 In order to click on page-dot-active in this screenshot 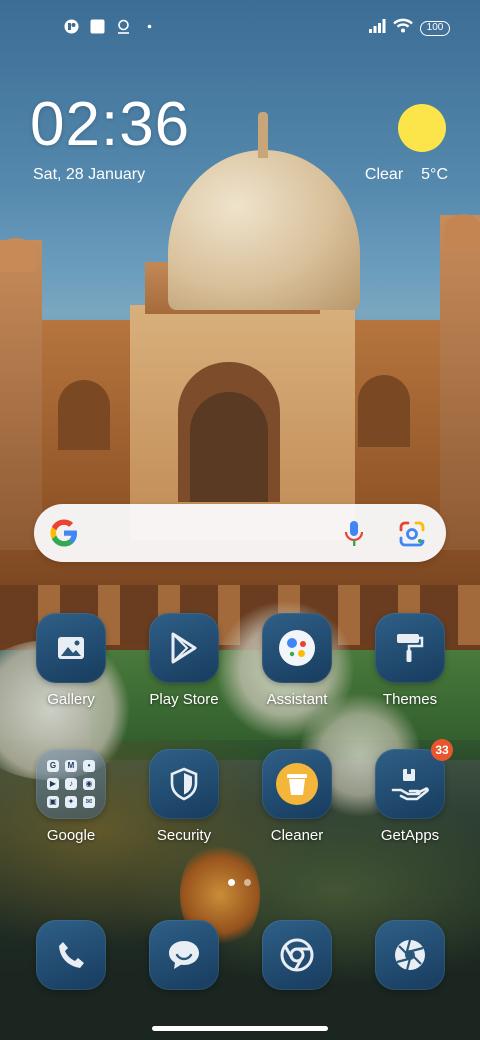, I will do `click(231, 882)`.